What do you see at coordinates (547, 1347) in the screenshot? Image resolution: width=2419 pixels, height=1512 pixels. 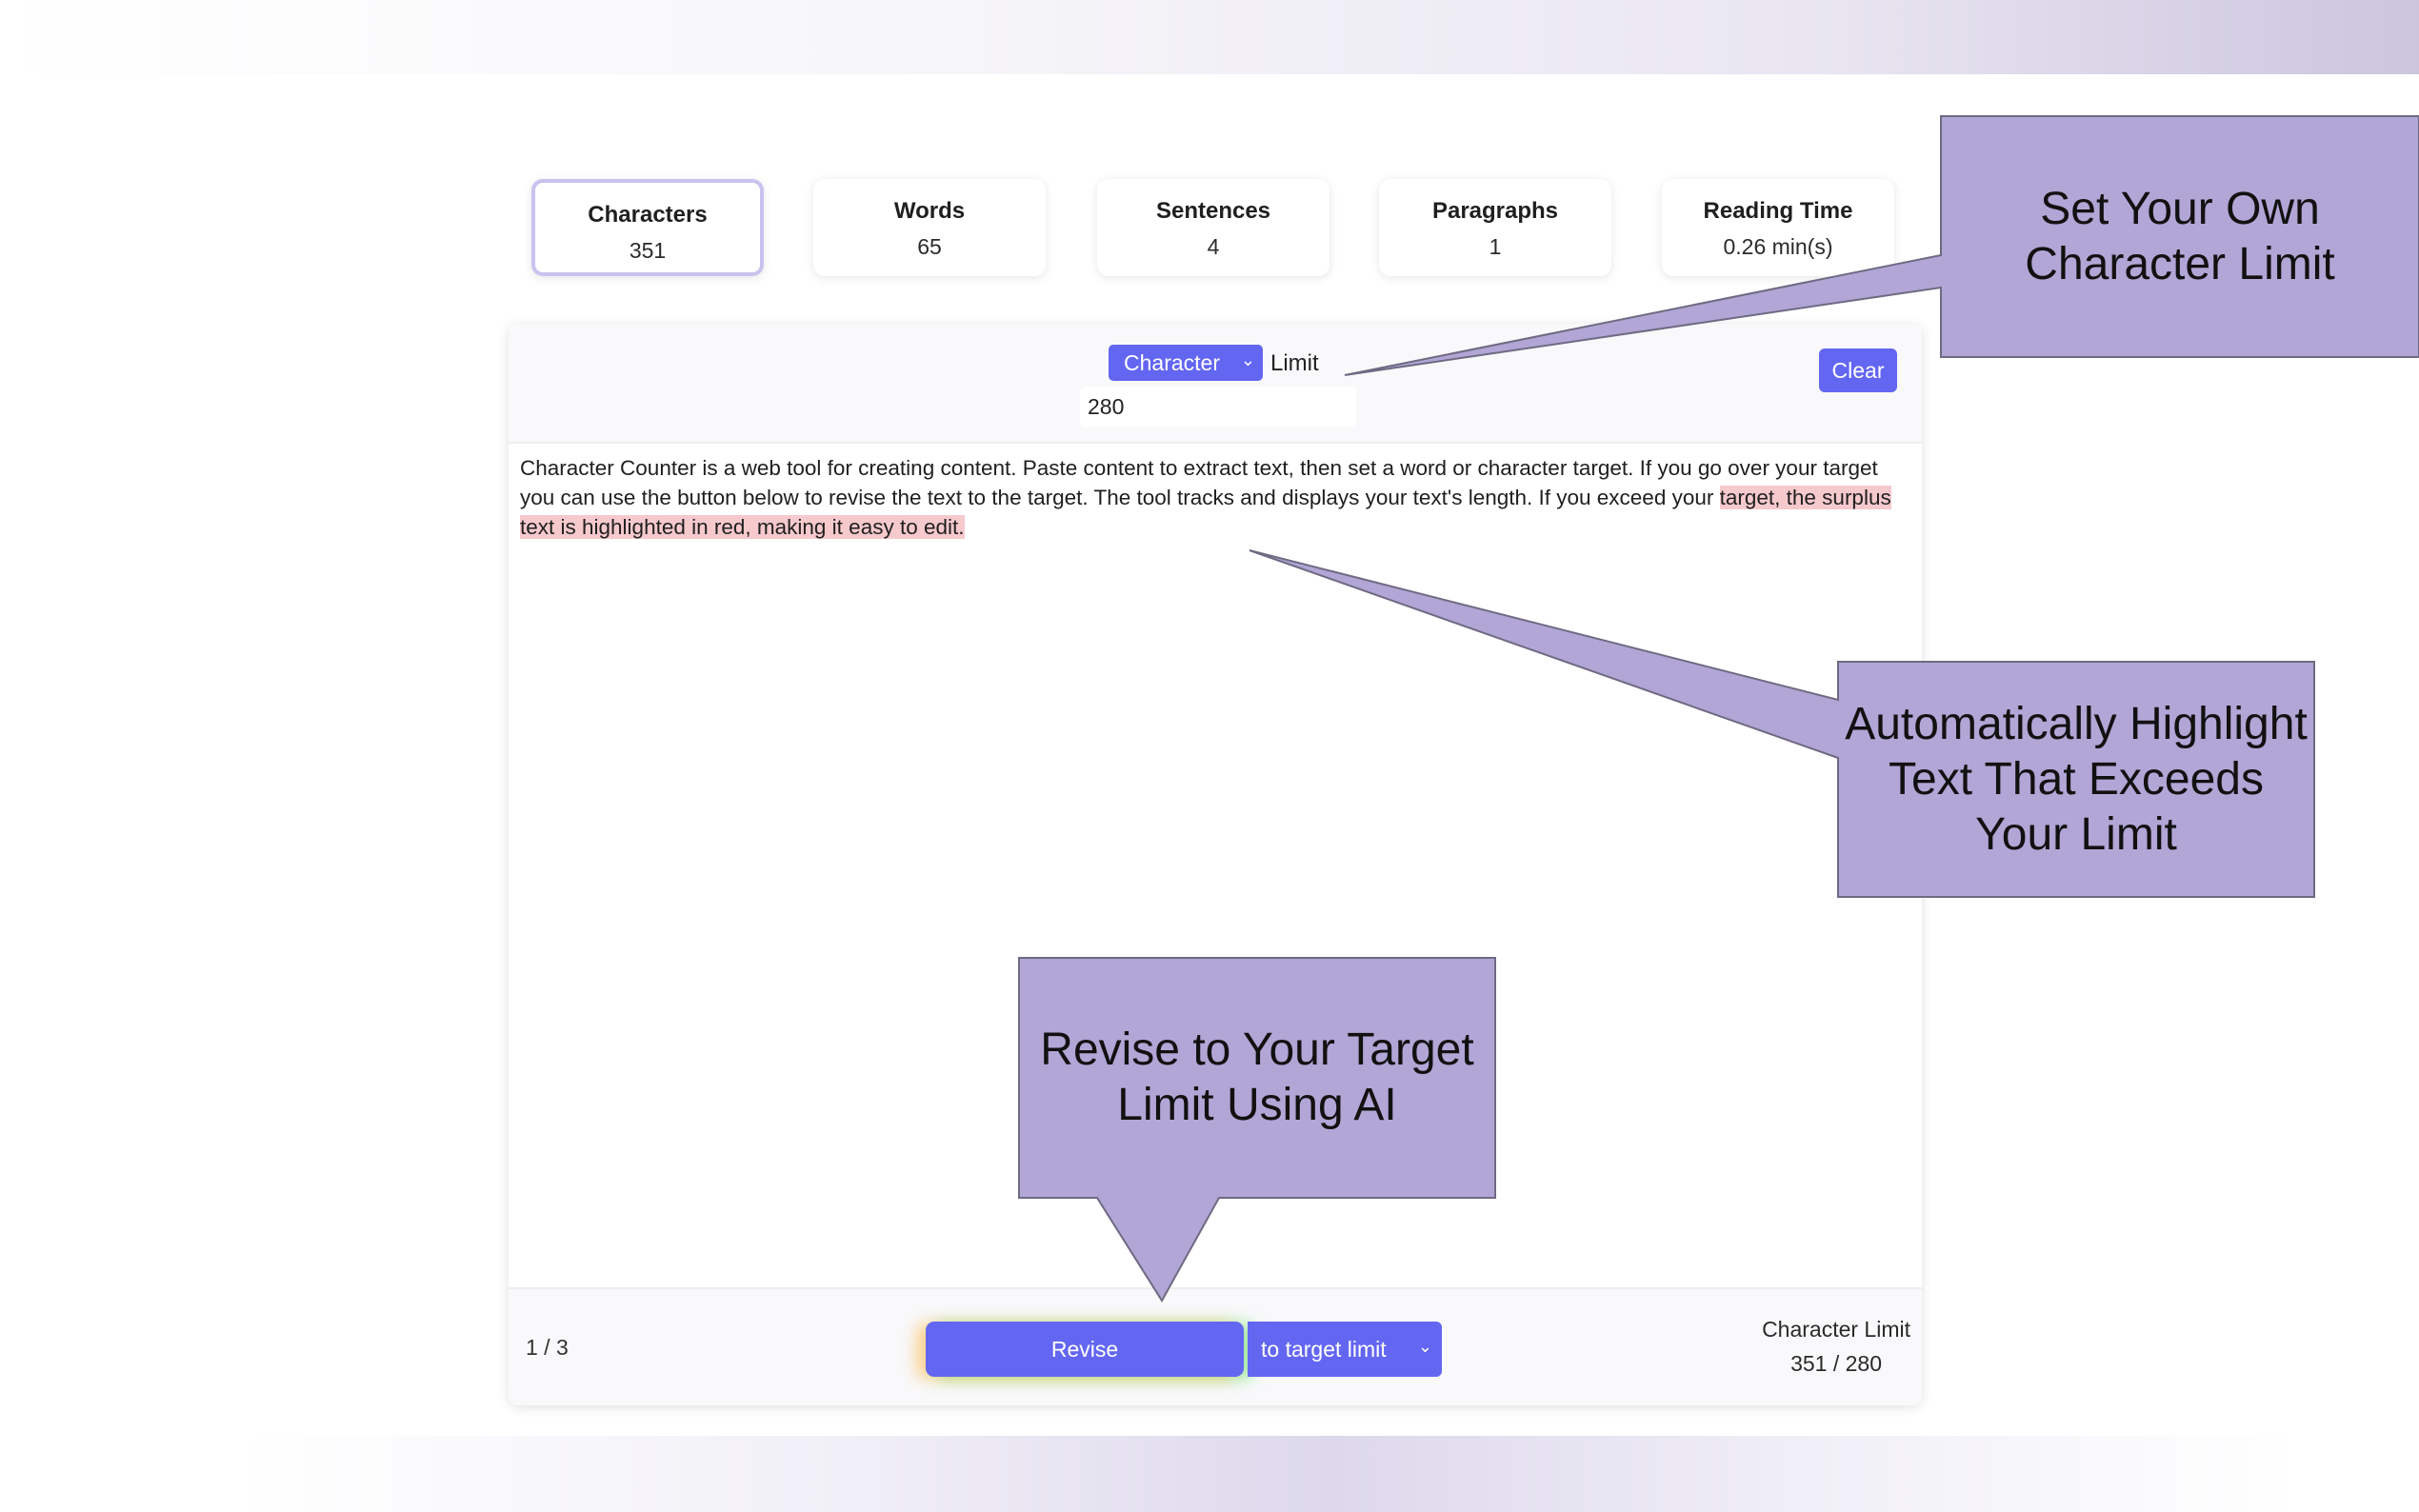 I see `pager-indicator: 1 / 3` at bounding box center [547, 1347].